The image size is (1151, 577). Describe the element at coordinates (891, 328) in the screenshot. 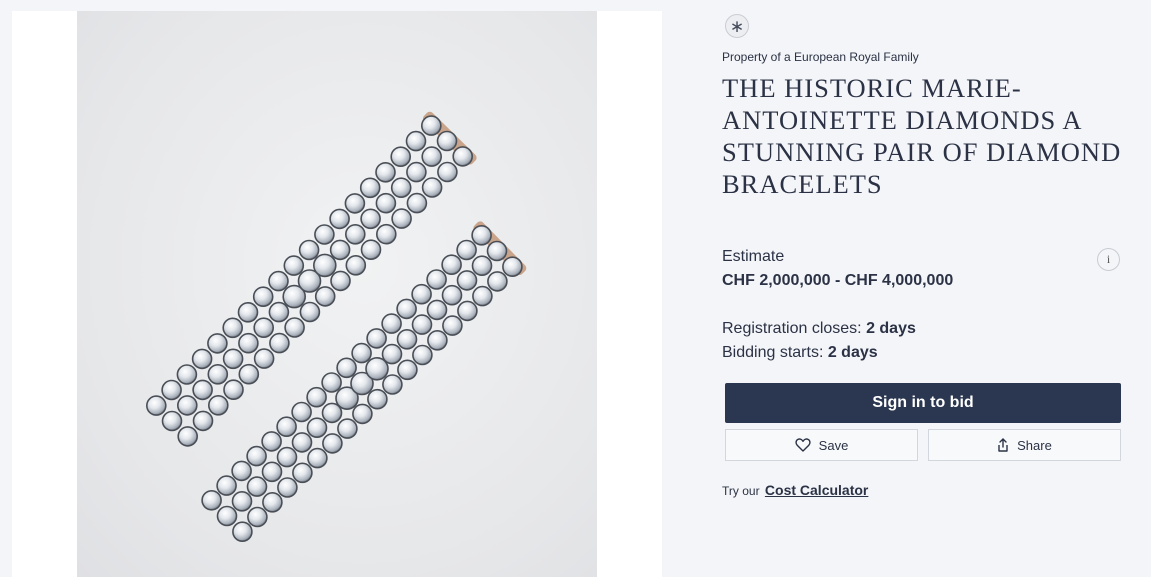

I see `registration-value: 2 days` at that location.